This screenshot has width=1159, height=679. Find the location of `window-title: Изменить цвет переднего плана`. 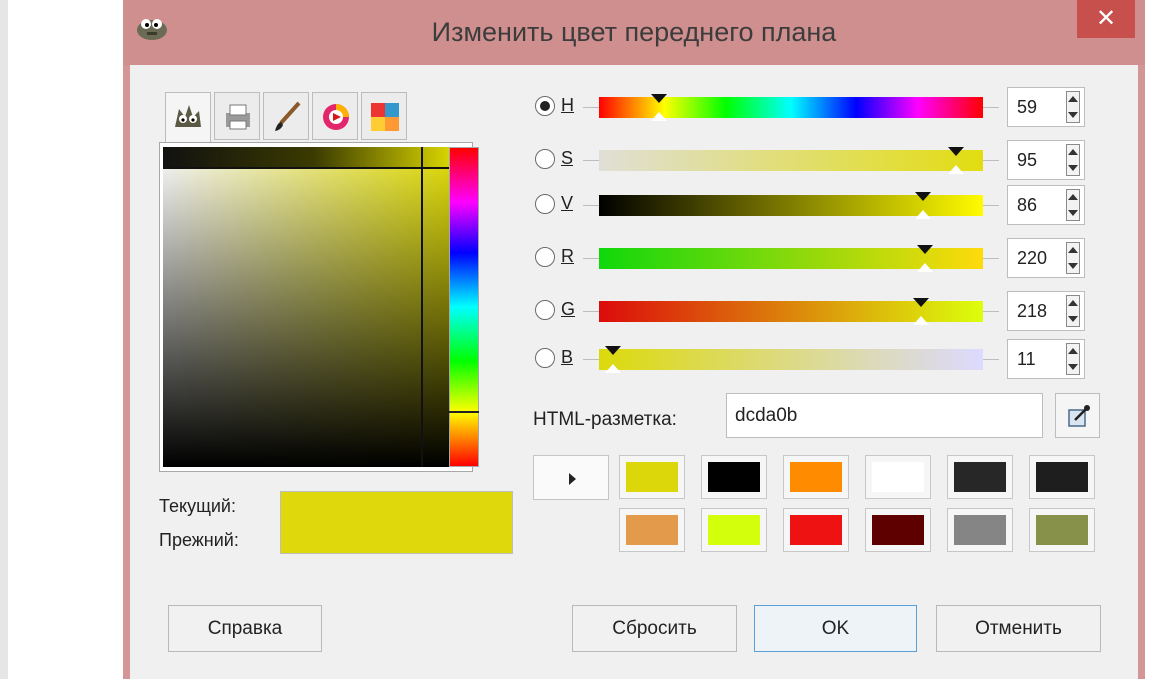

window-title: Изменить цвет переднего плана is located at coordinates (634, 32).